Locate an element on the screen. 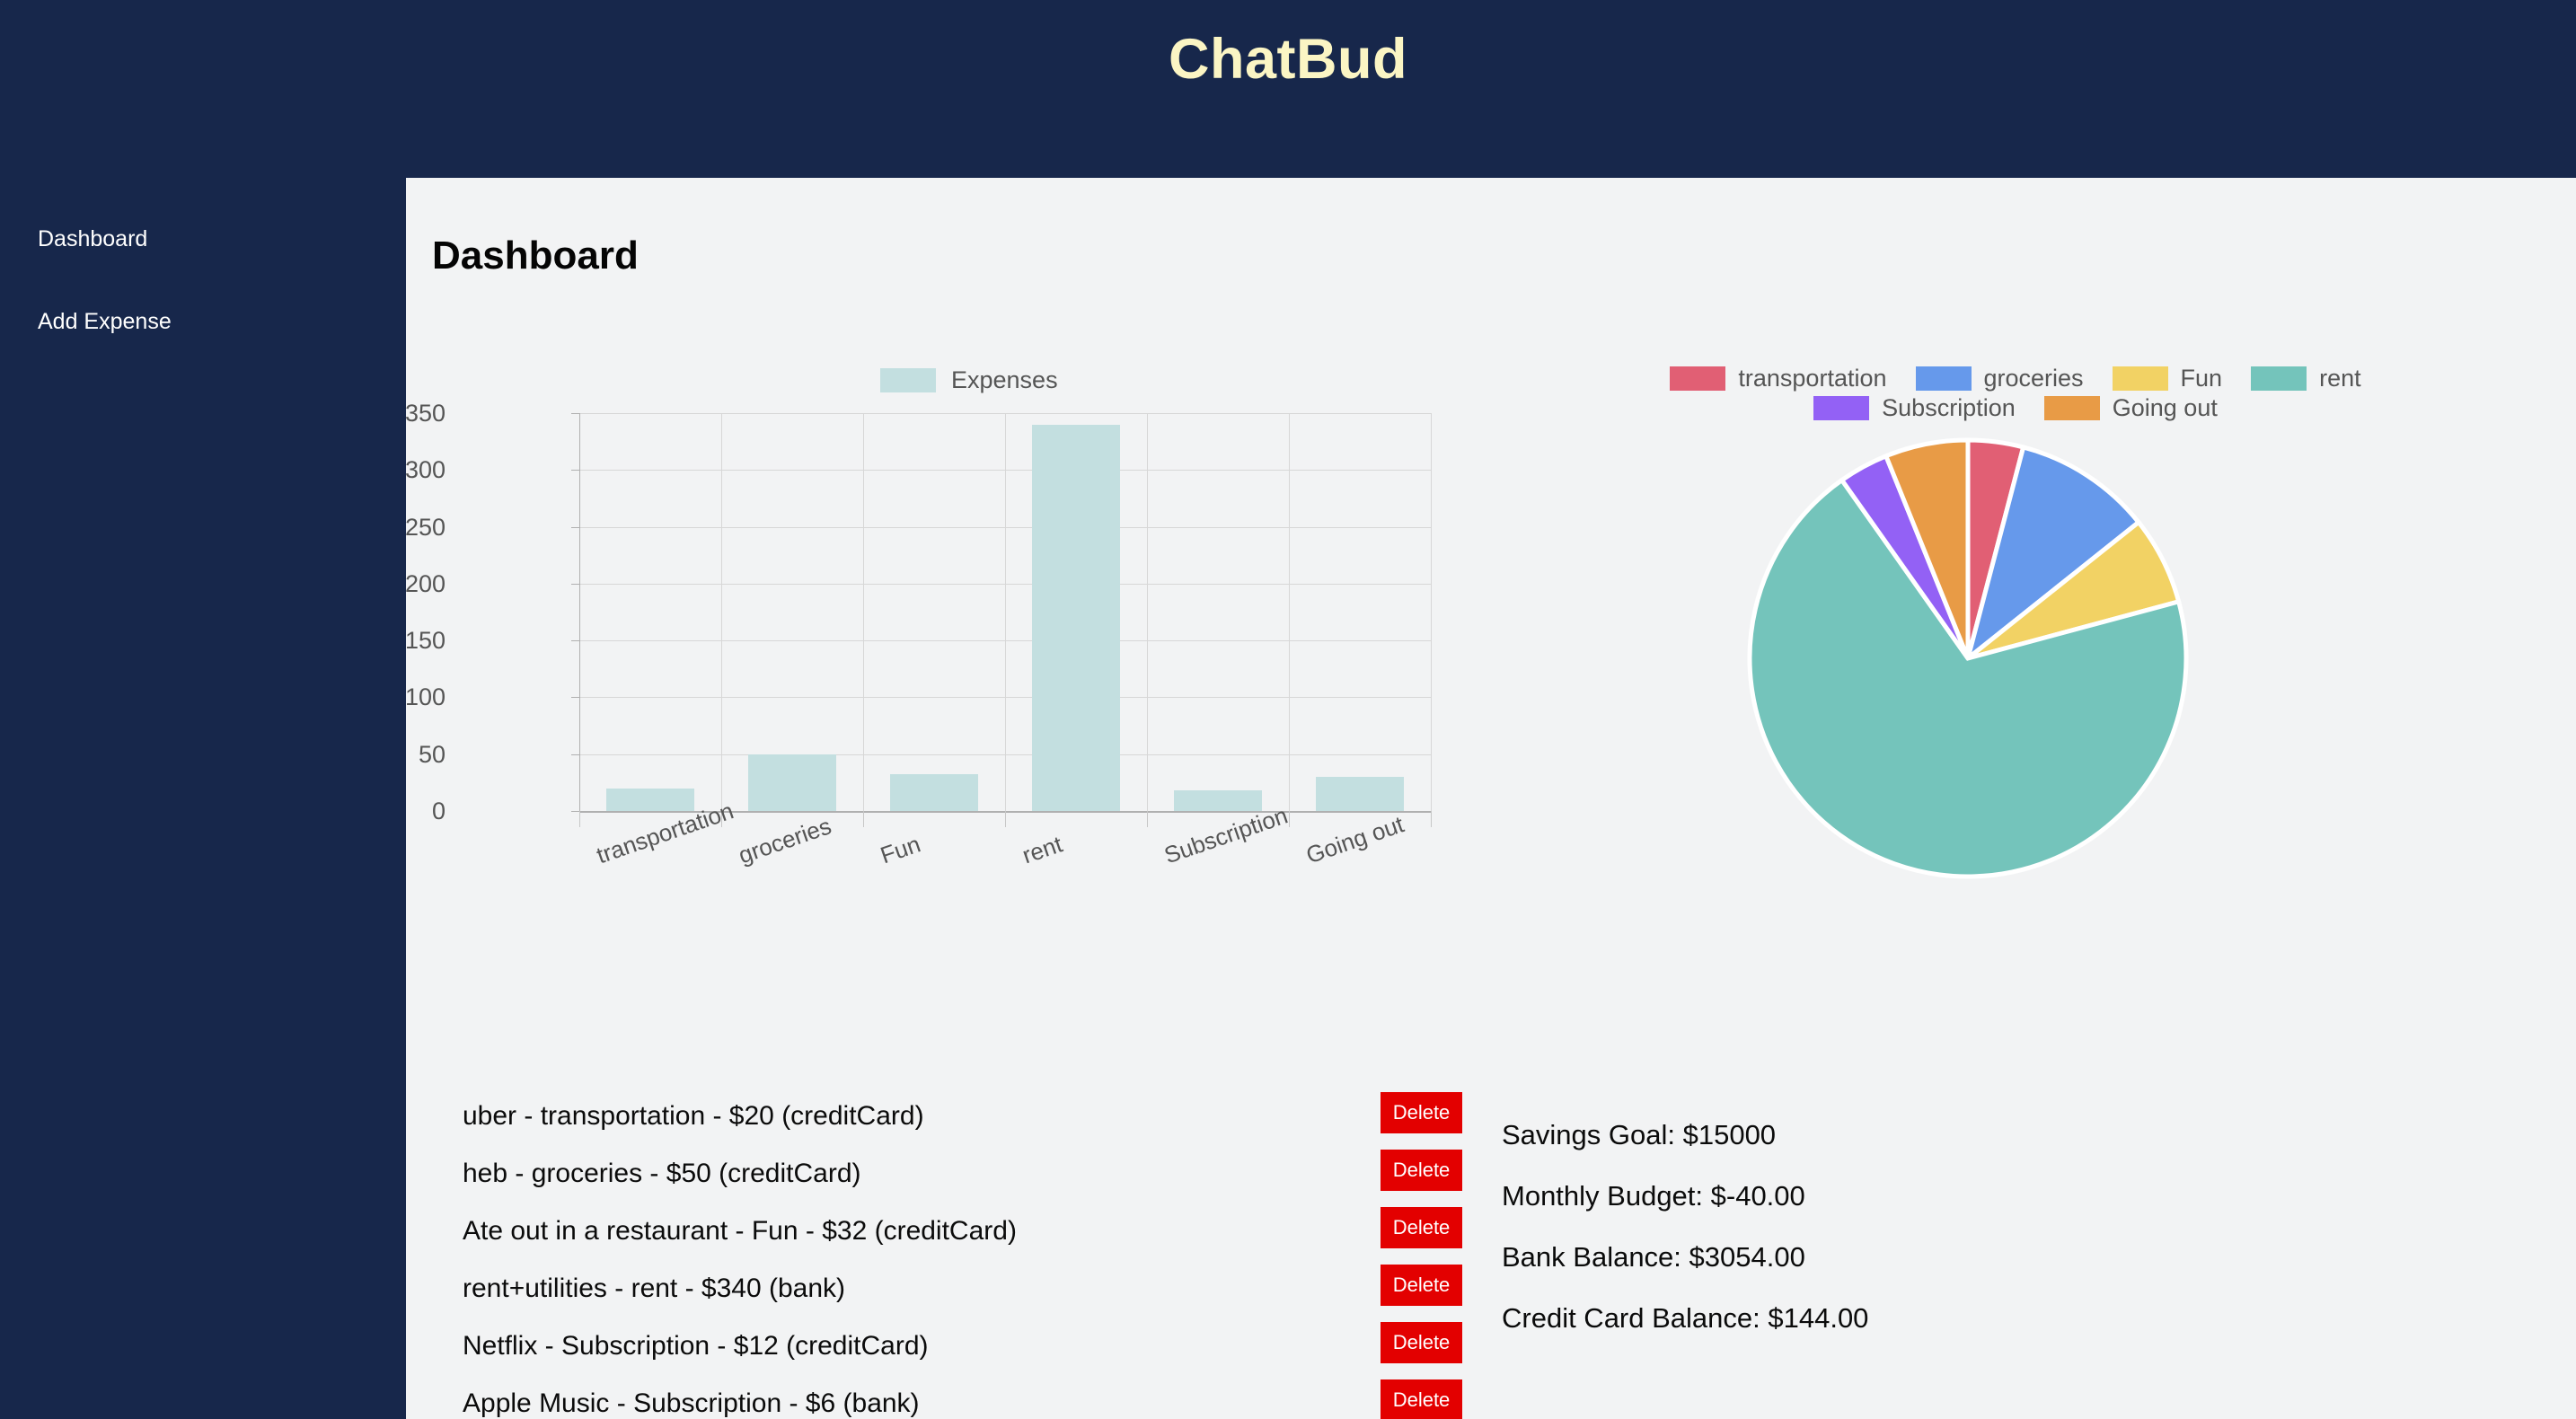  pie-legend-item: Subscription is located at coordinates (1914, 408).